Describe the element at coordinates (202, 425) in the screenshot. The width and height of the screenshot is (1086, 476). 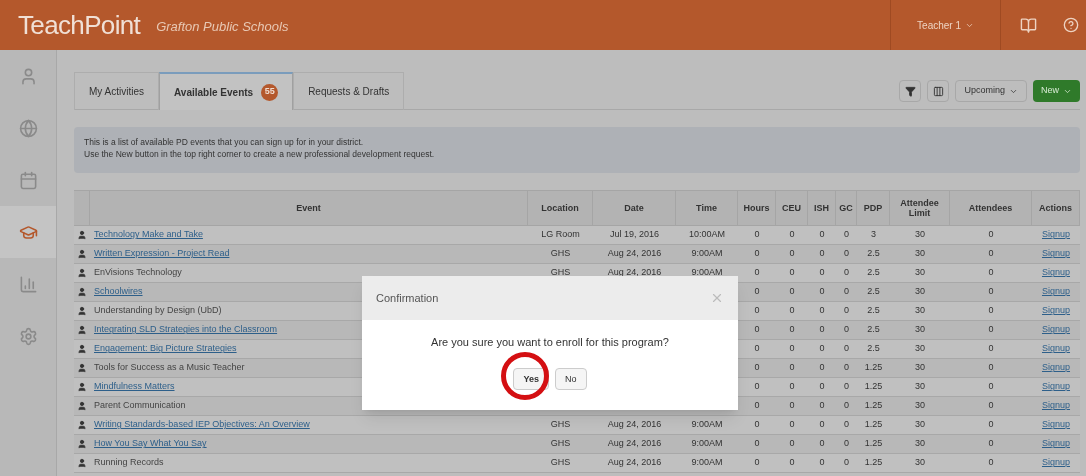
I see `event-link: Writing Standards-based IEP Objectives: An Overview` at that location.